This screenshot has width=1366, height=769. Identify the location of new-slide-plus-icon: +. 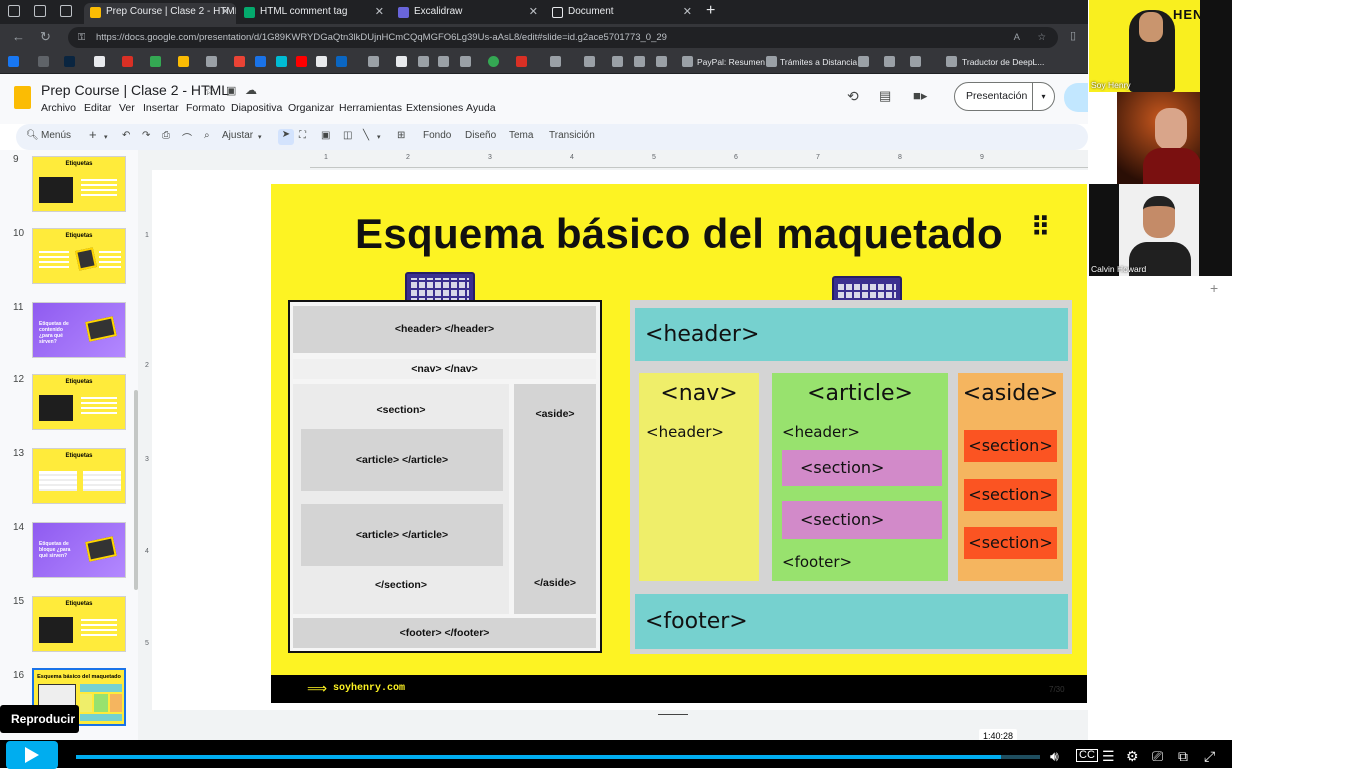
(93, 134).